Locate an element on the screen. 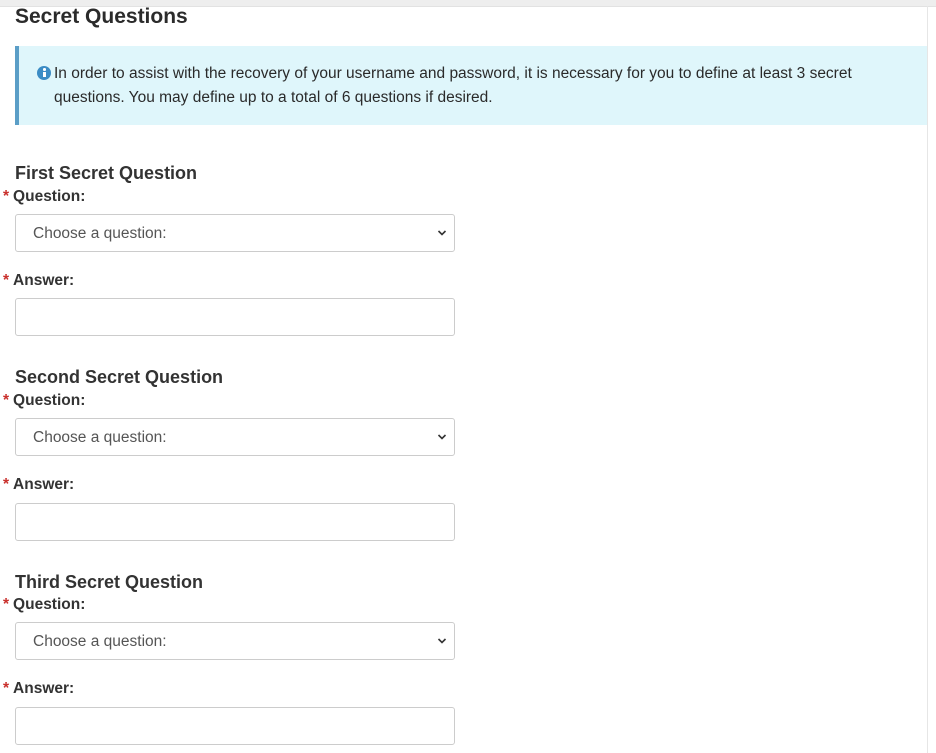 This screenshot has width=936, height=753. answer-label-second: * Answer: is located at coordinates (39, 484).